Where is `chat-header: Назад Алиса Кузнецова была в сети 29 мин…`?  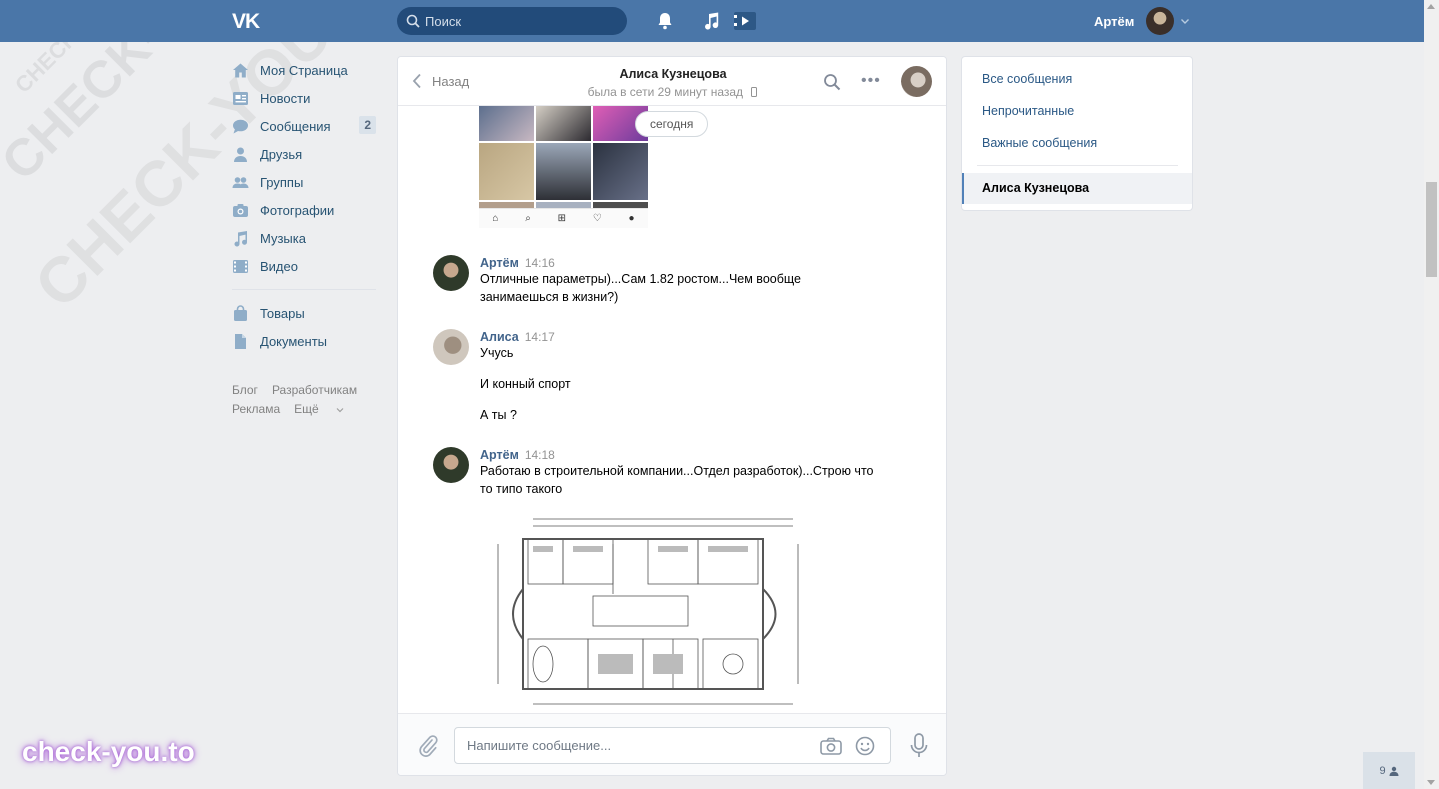
chat-header: Назад Алиса Кузнецова была в сети 29 мин… is located at coordinates (672, 81).